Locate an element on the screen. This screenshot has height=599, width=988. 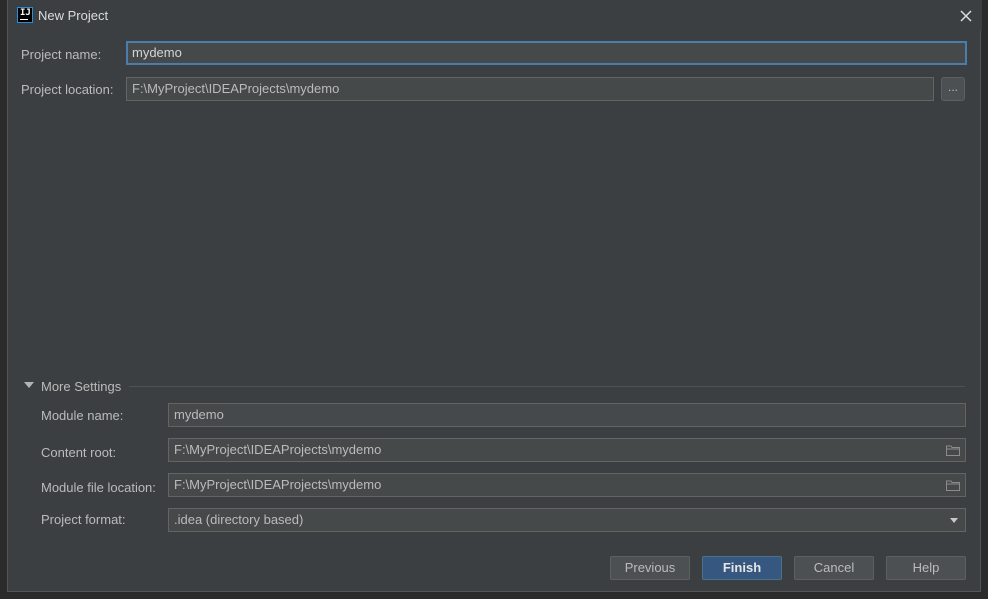
help-button: Help is located at coordinates (926, 568).